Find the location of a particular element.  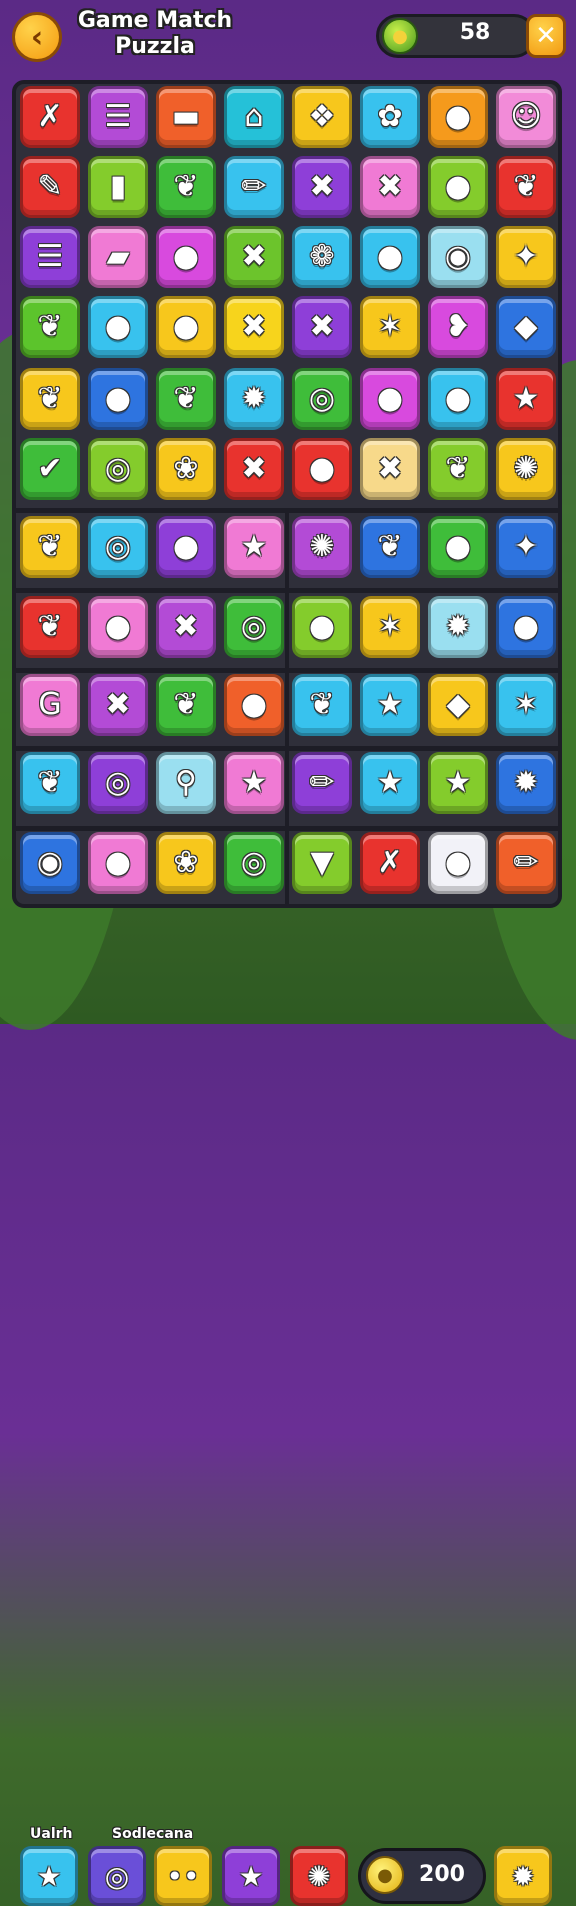

tile-r6-c1: ✔ is located at coordinates (50, 469).